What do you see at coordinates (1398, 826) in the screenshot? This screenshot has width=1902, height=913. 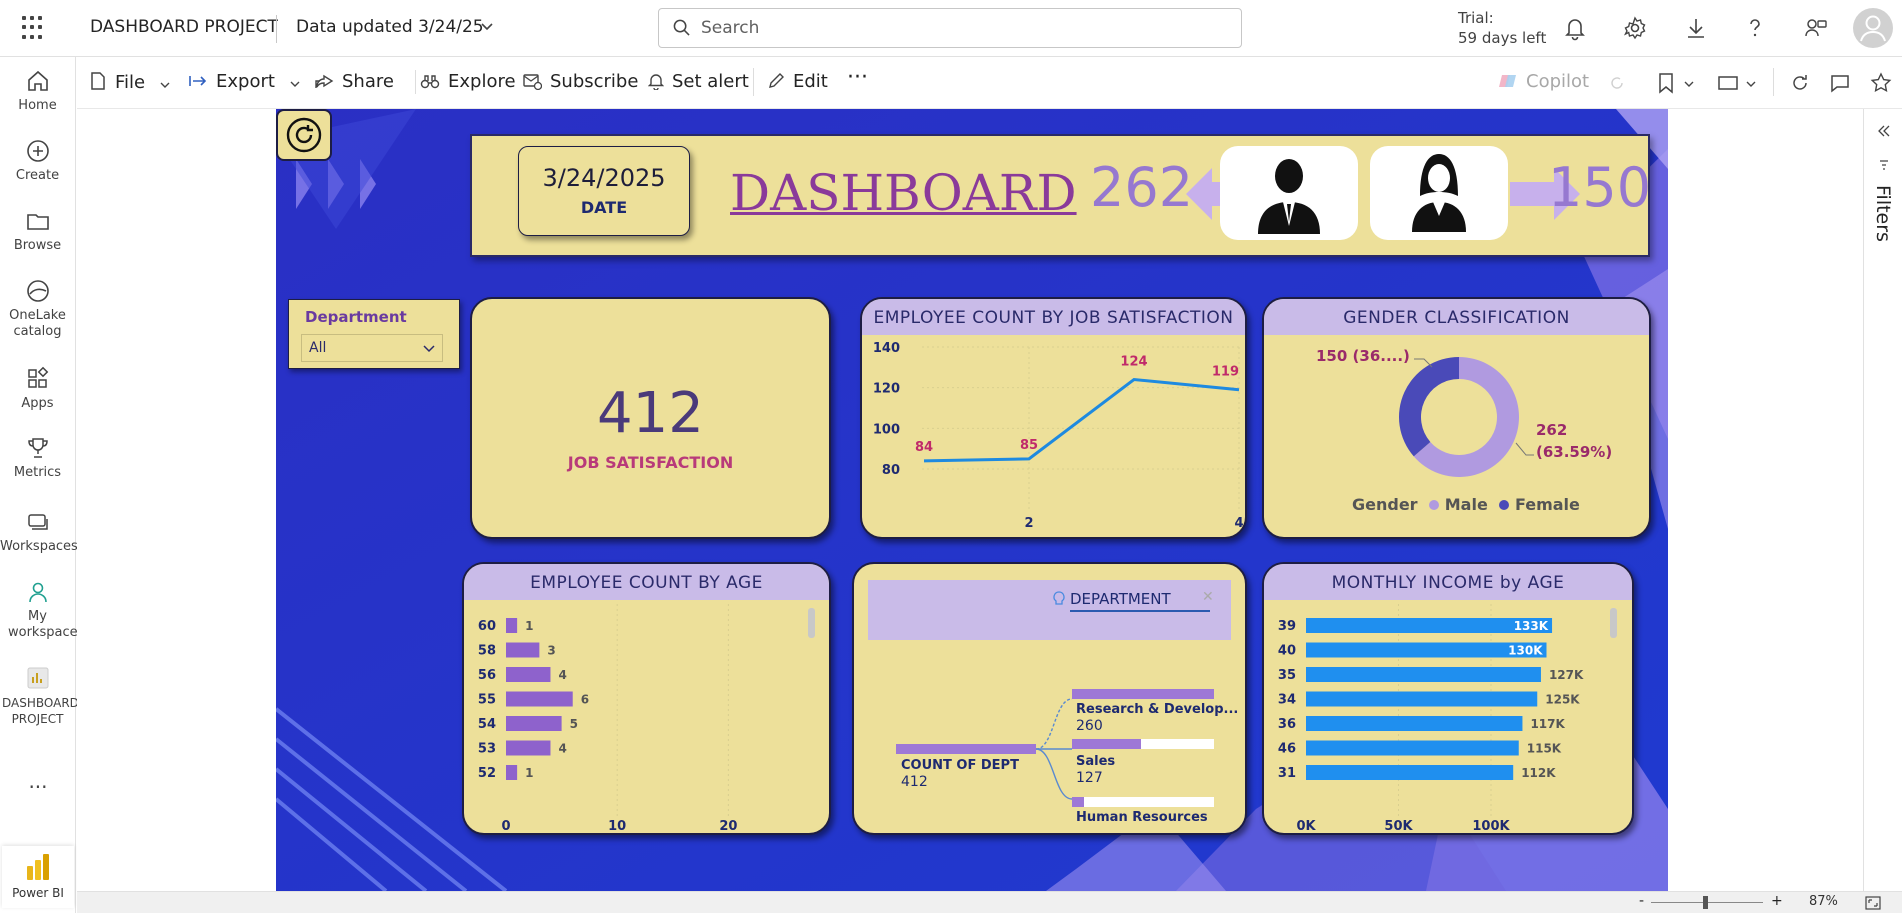 I see `x-tick-label: 50K` at bounding box center [1398, 826].